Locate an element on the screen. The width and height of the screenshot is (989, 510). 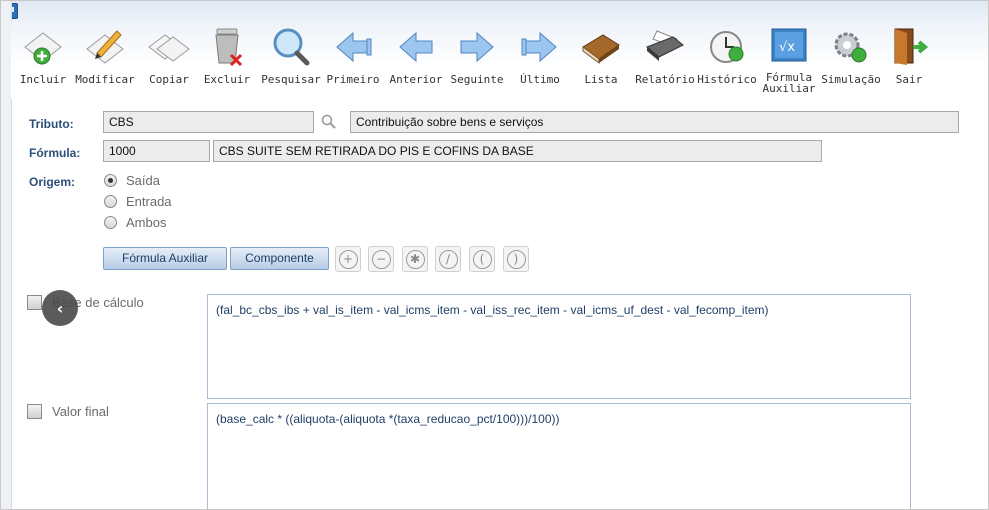
plus-icon: + is located at coordinates (348, 259).